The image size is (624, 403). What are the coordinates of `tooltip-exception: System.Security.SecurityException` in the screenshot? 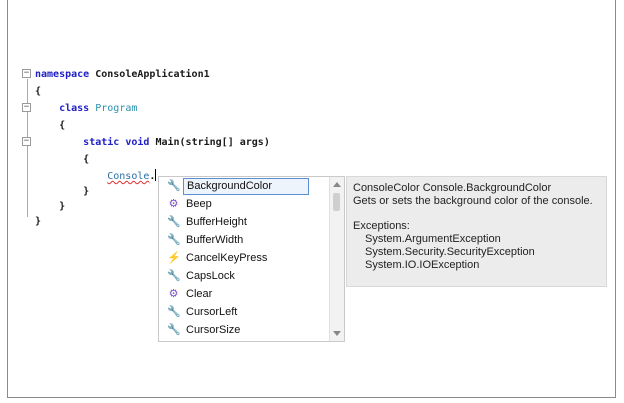 It's located at (450, 252).